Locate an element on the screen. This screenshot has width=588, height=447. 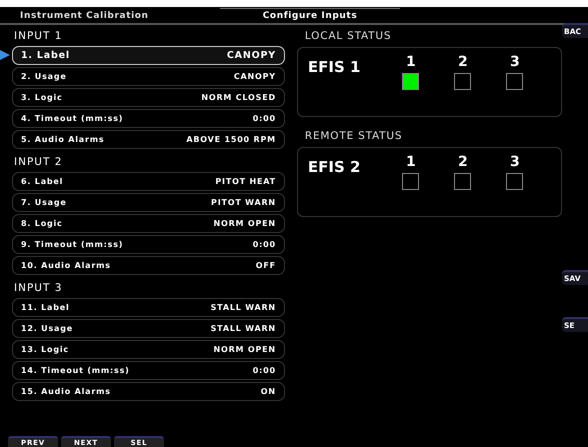
section-heading: INPUT 3 is located at coordinates (39, 288).